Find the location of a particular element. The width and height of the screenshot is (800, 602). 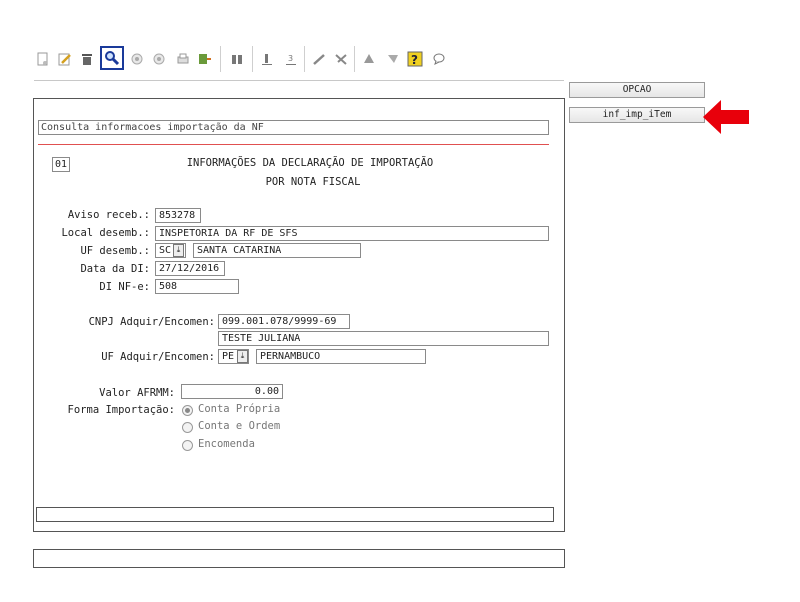

svg-text: 3 is located at coordinates (290, 58).